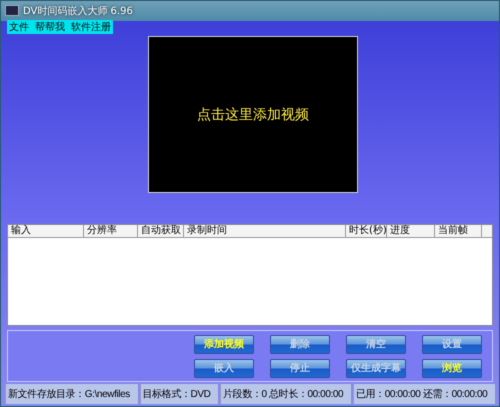 This screenshot has height=407, width=500. Describe the element at coordinates (46, 231) in the screenshot. I see `column-header: 输入` at that location.